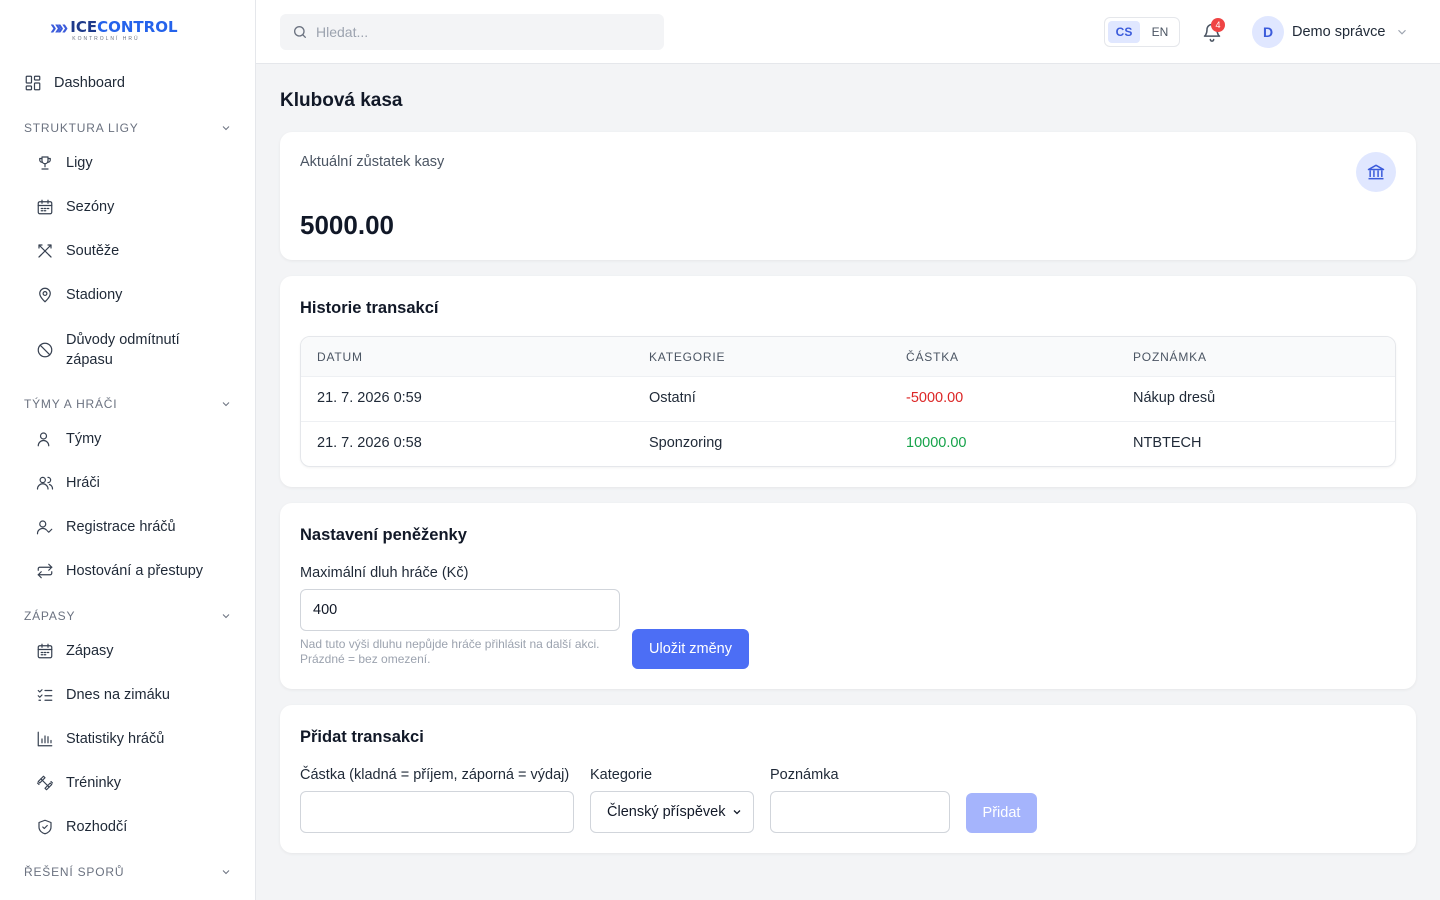  Describe the element at coordinates (64, 163) in the screenshot. I see `sidebar-item-ligy: Ligy` at that location.